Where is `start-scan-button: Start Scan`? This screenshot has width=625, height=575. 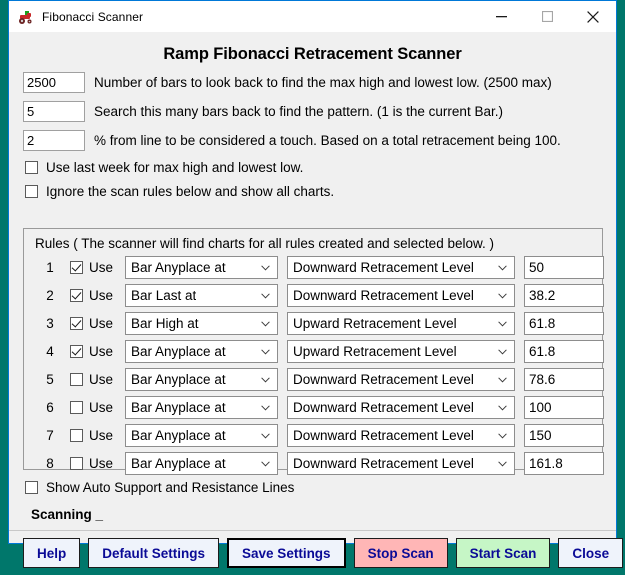
start-scan-button: Start Scan is located at coordinates (503, 553).